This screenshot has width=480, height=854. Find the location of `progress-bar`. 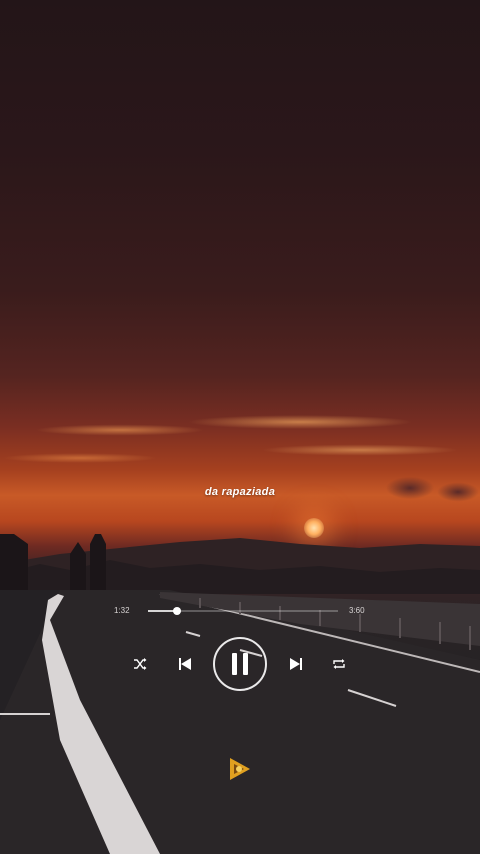

progress-bar is located at coordinates (243, 611).